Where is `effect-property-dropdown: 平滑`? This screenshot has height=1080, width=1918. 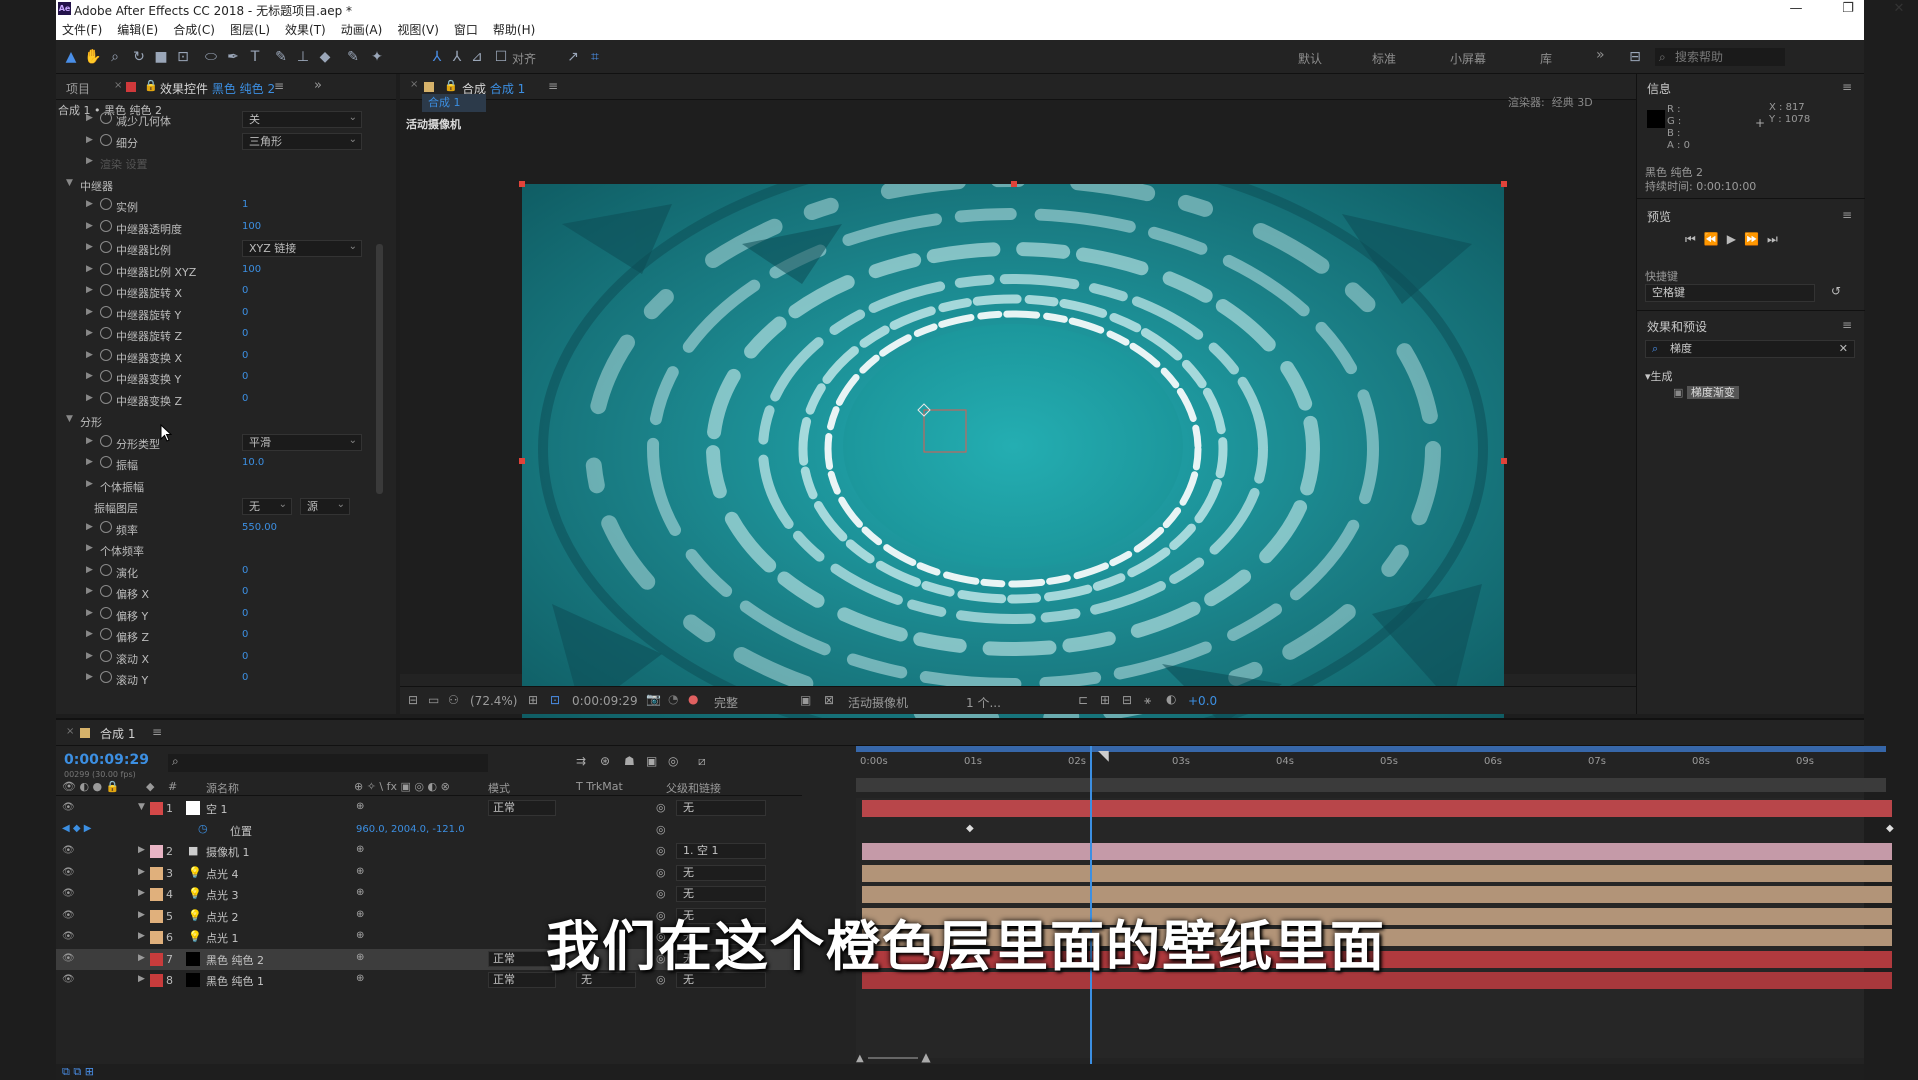 effect-property-dropdown: 平滑 is located at coordinates (302, 442).